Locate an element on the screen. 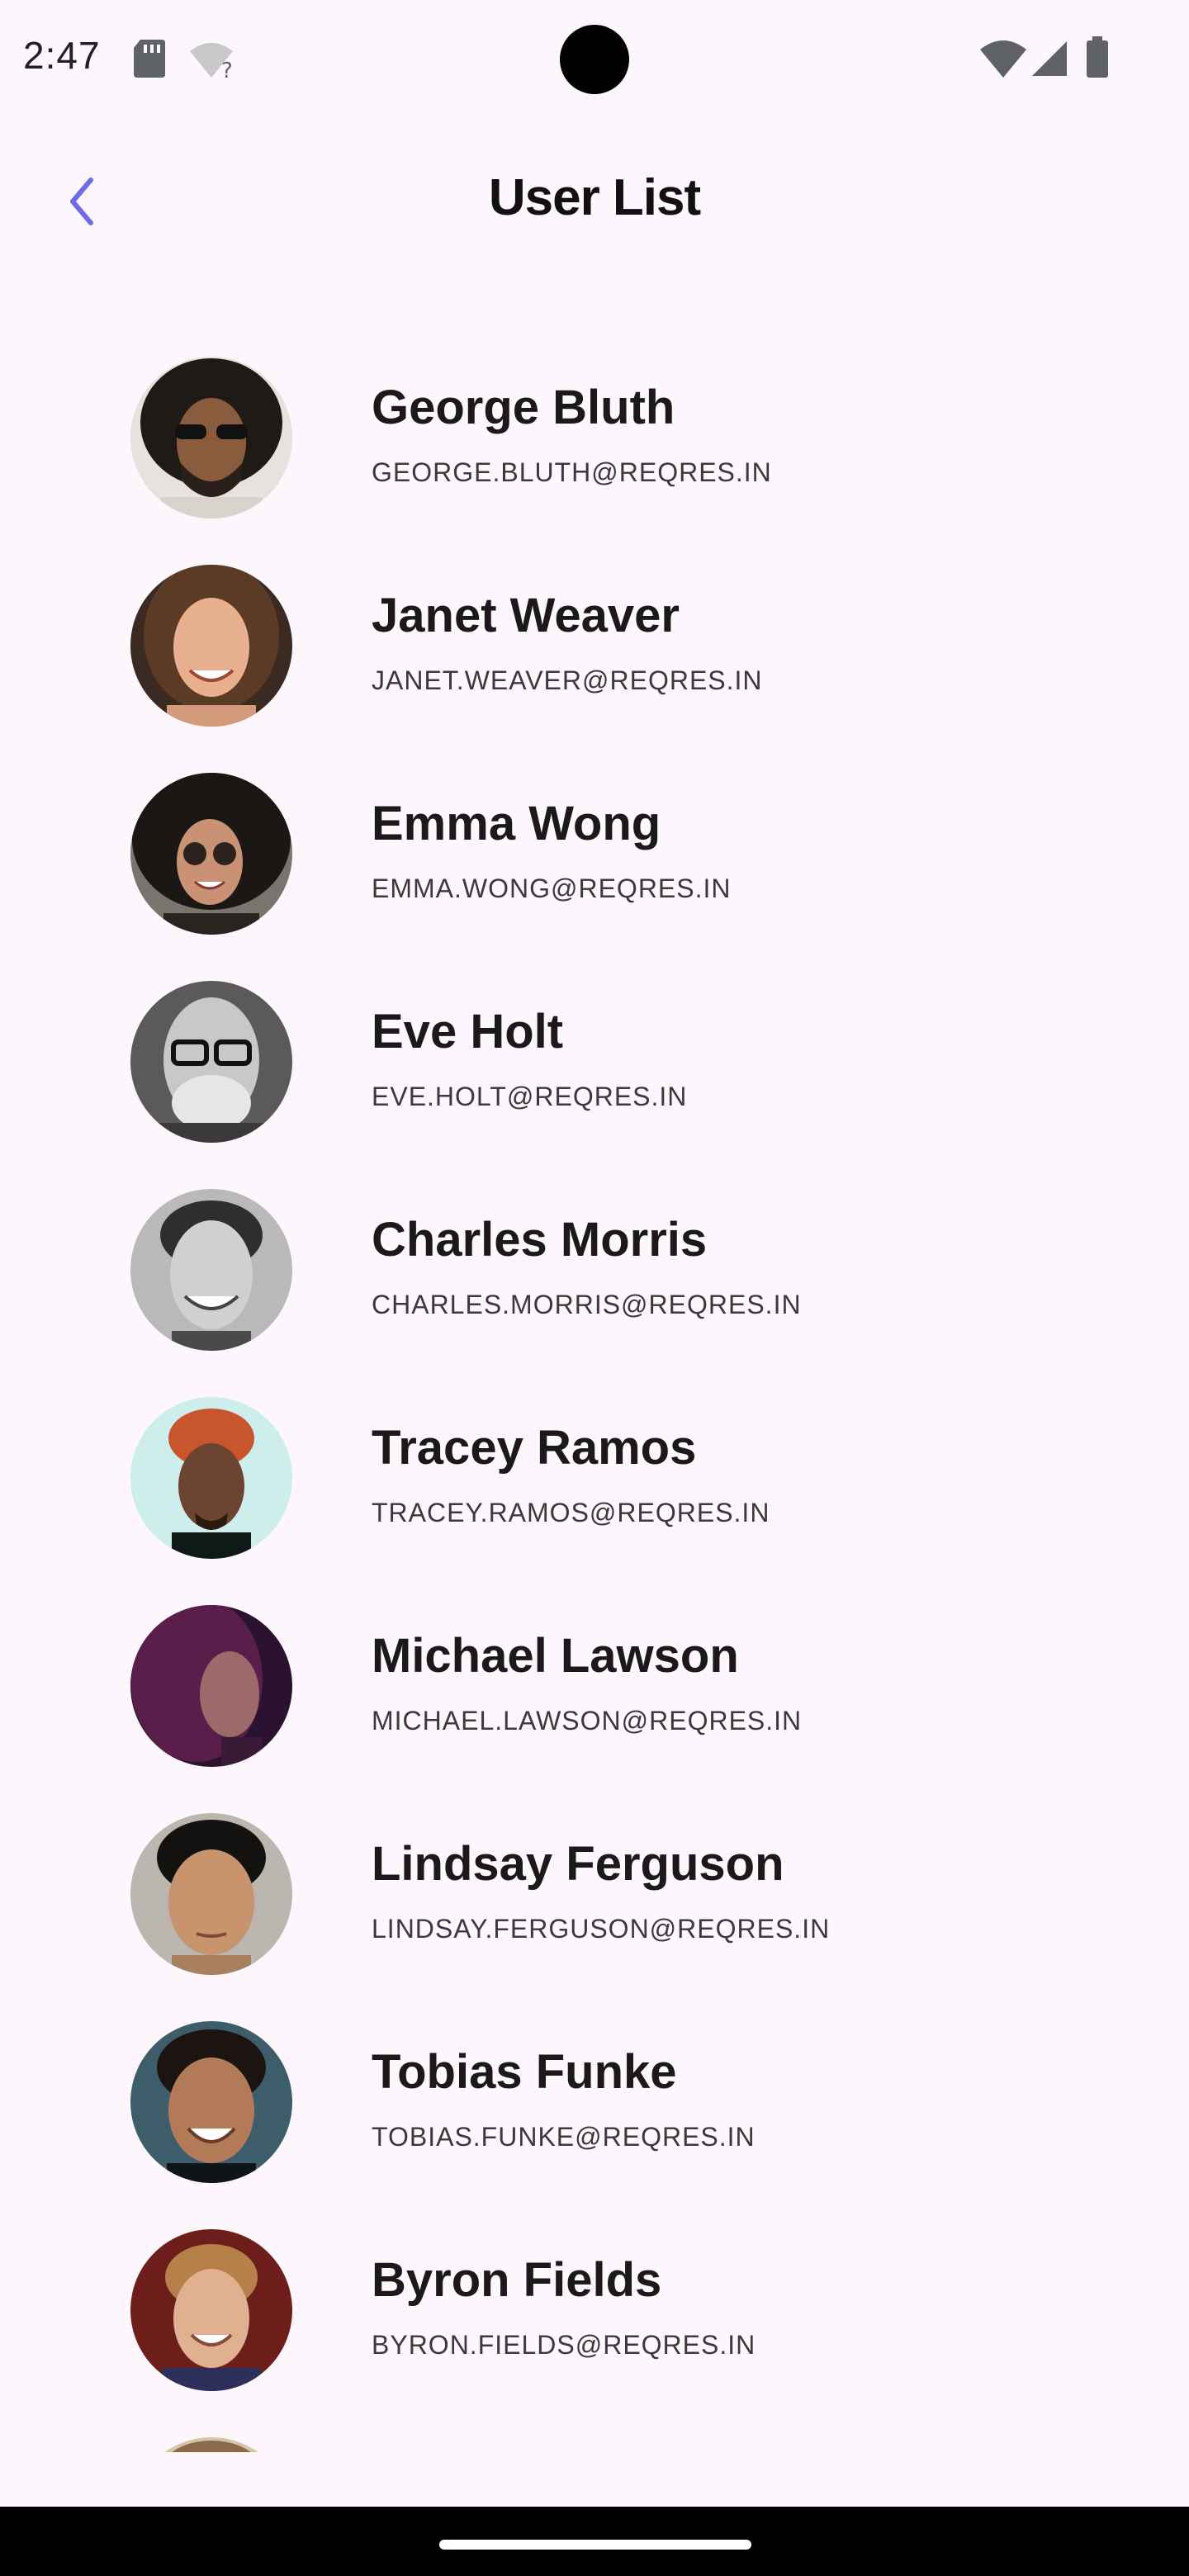  app-bar: User List is located at coordinates (594, 201).